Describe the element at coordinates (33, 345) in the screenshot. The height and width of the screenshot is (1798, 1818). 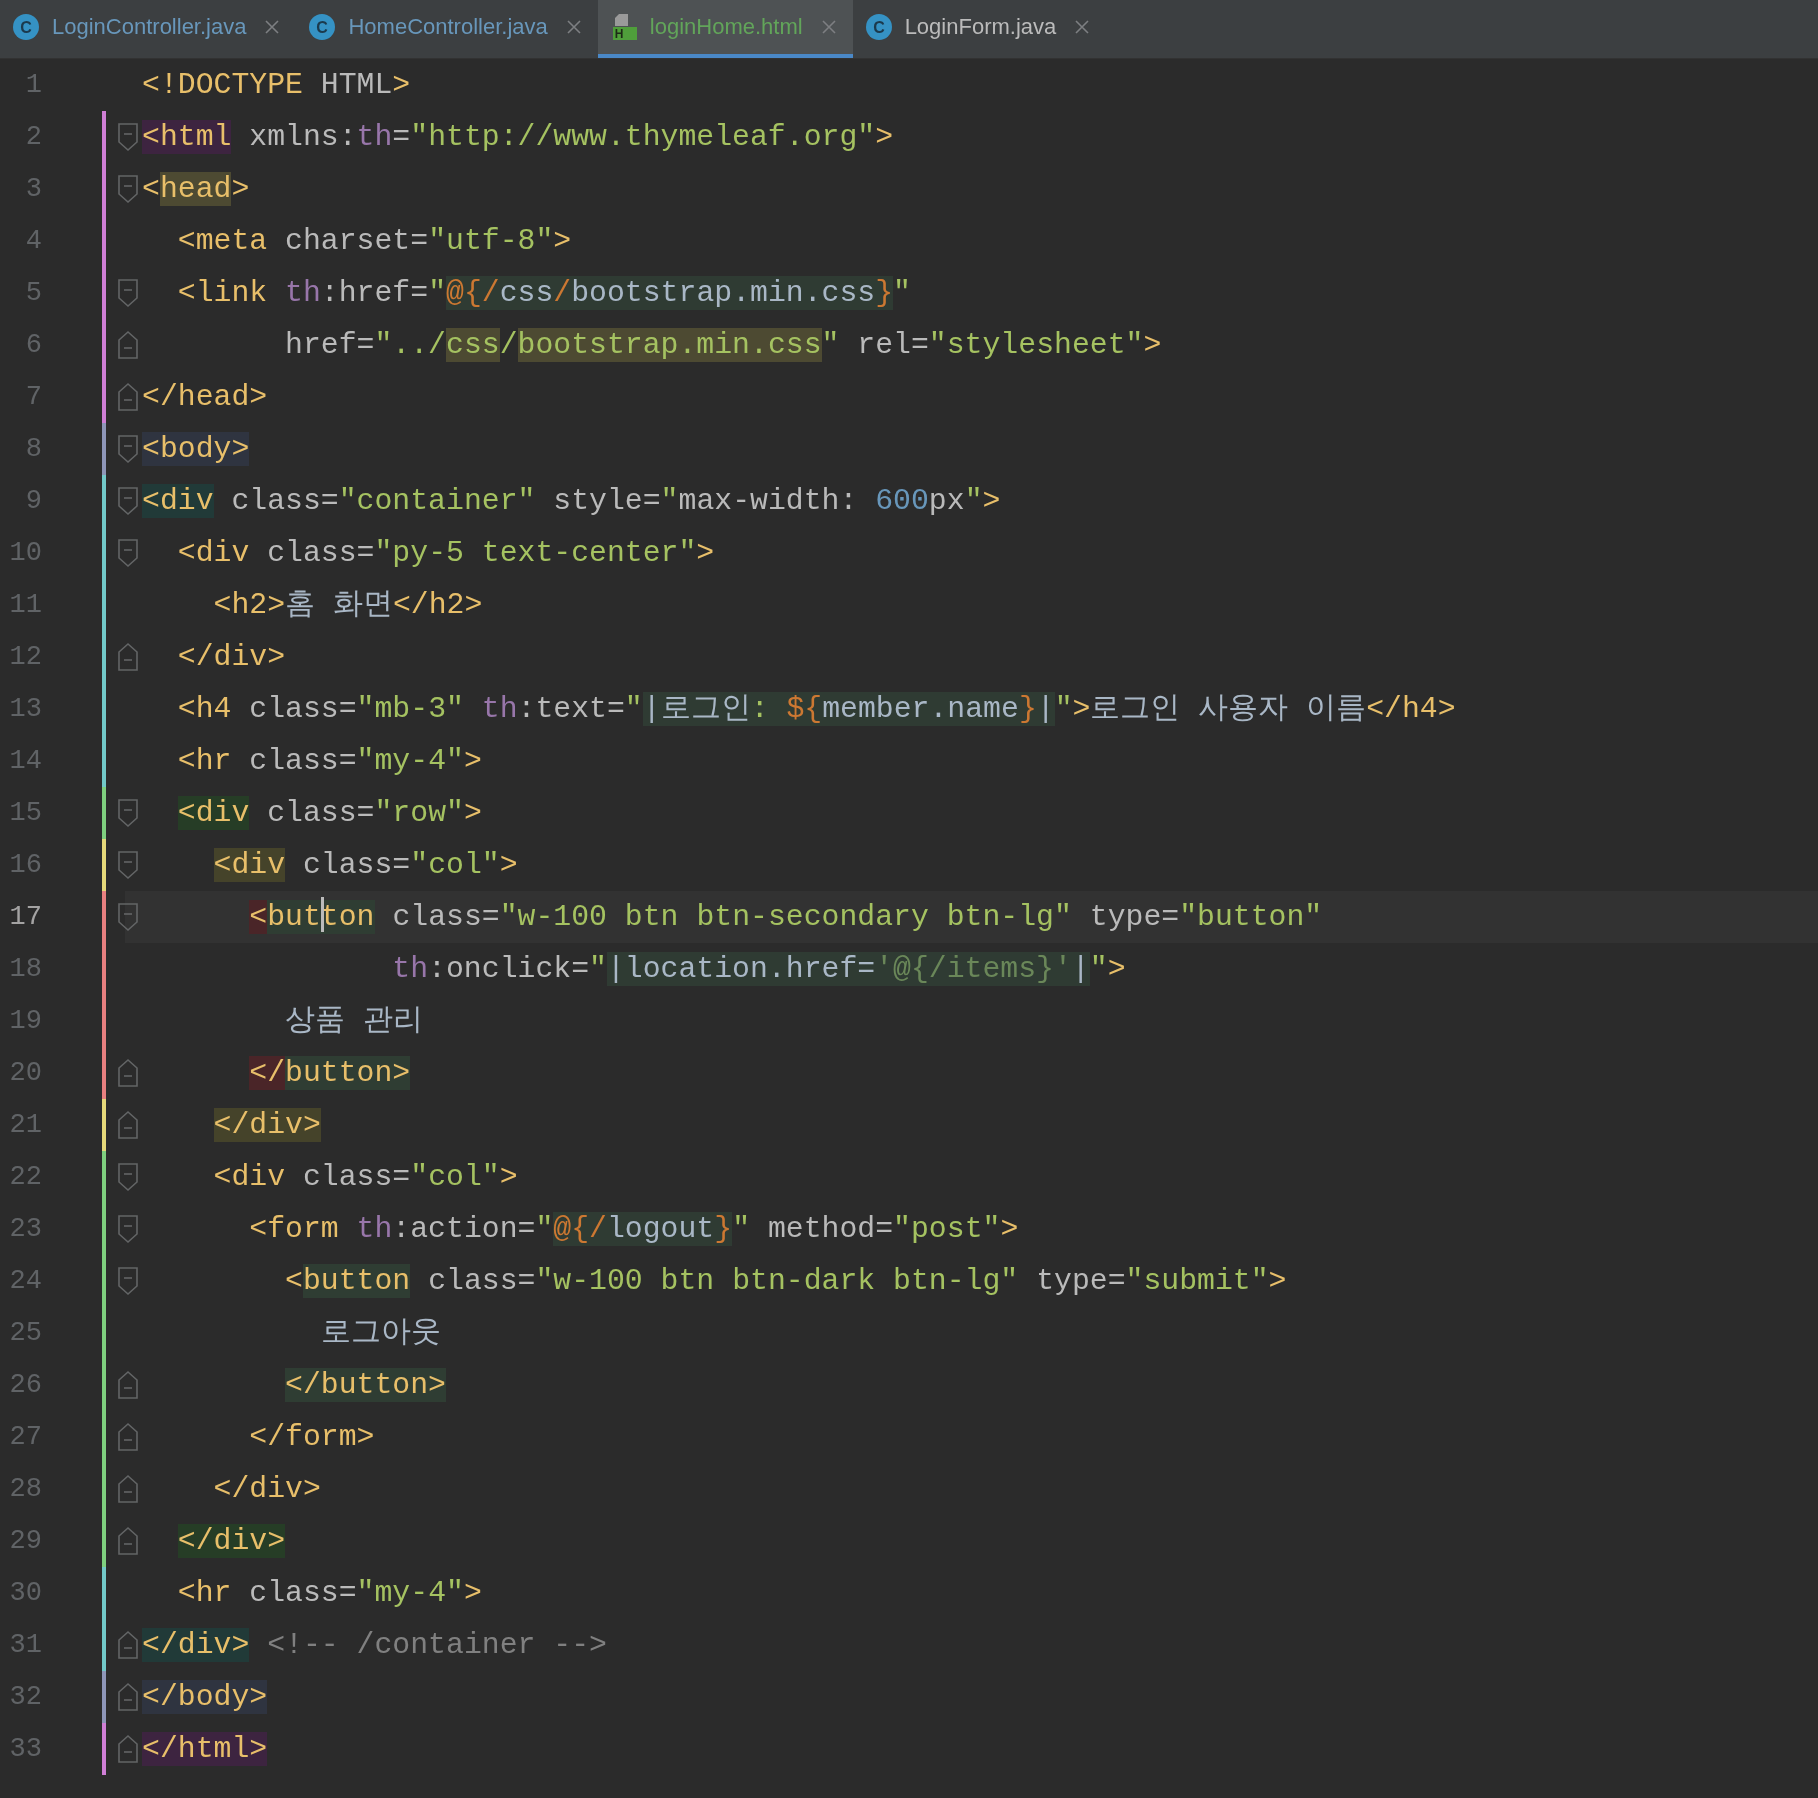
I see `line-number: 6` at that location.